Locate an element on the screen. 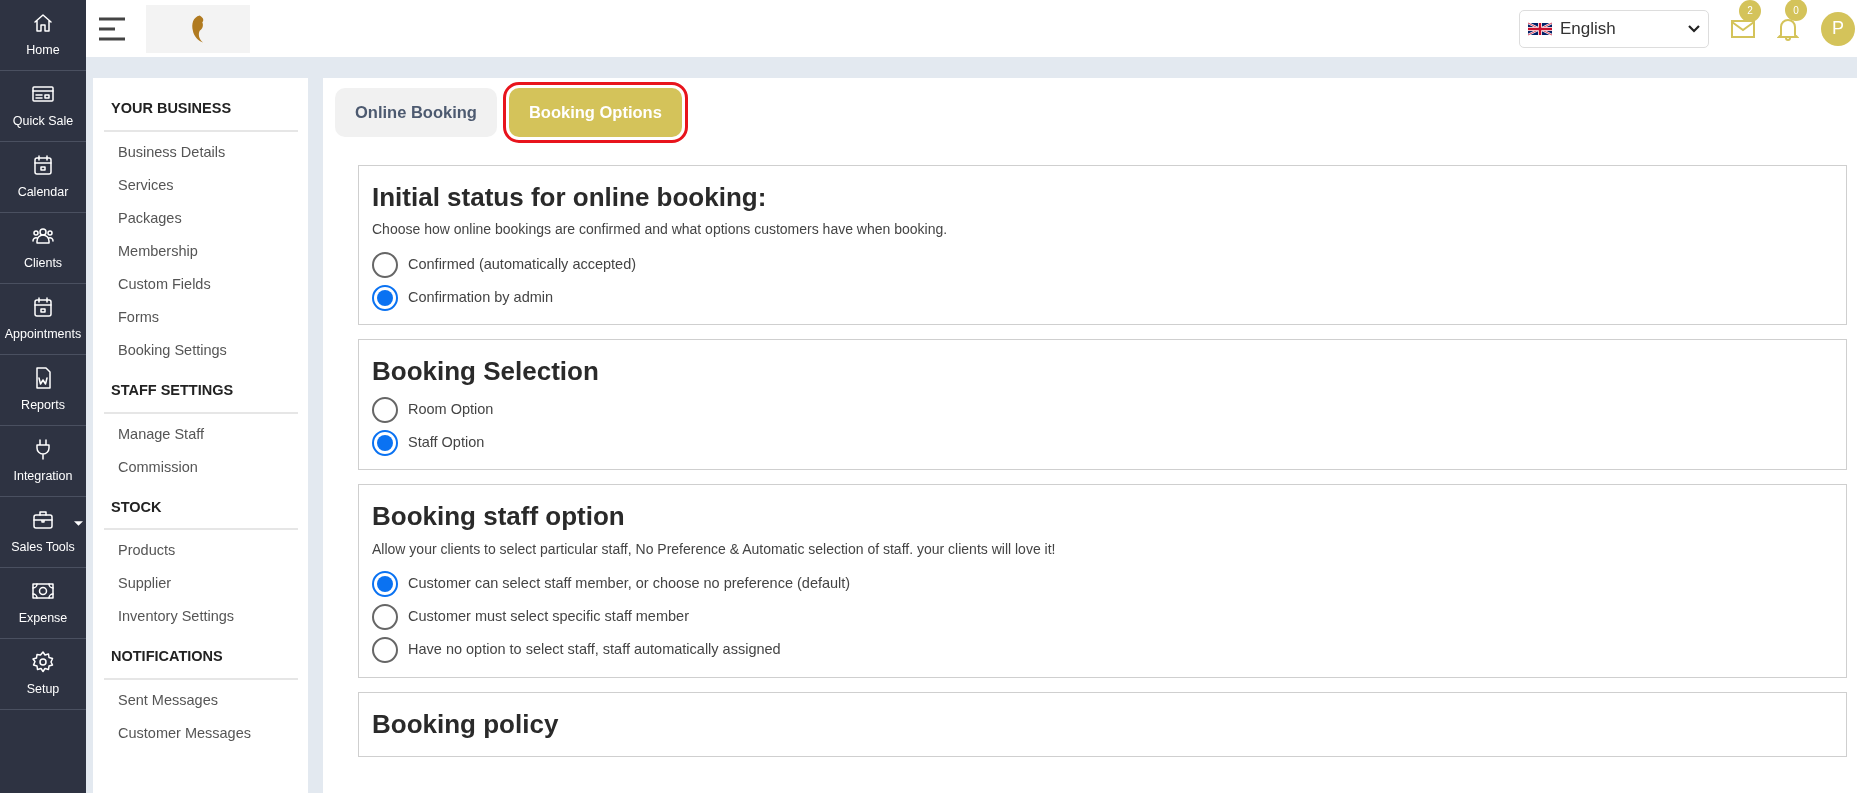 Image resolution: width=1857 pixels, height=793 pixels. section-heading: NOTIFICATIONS is located at coordinates (201, 663).